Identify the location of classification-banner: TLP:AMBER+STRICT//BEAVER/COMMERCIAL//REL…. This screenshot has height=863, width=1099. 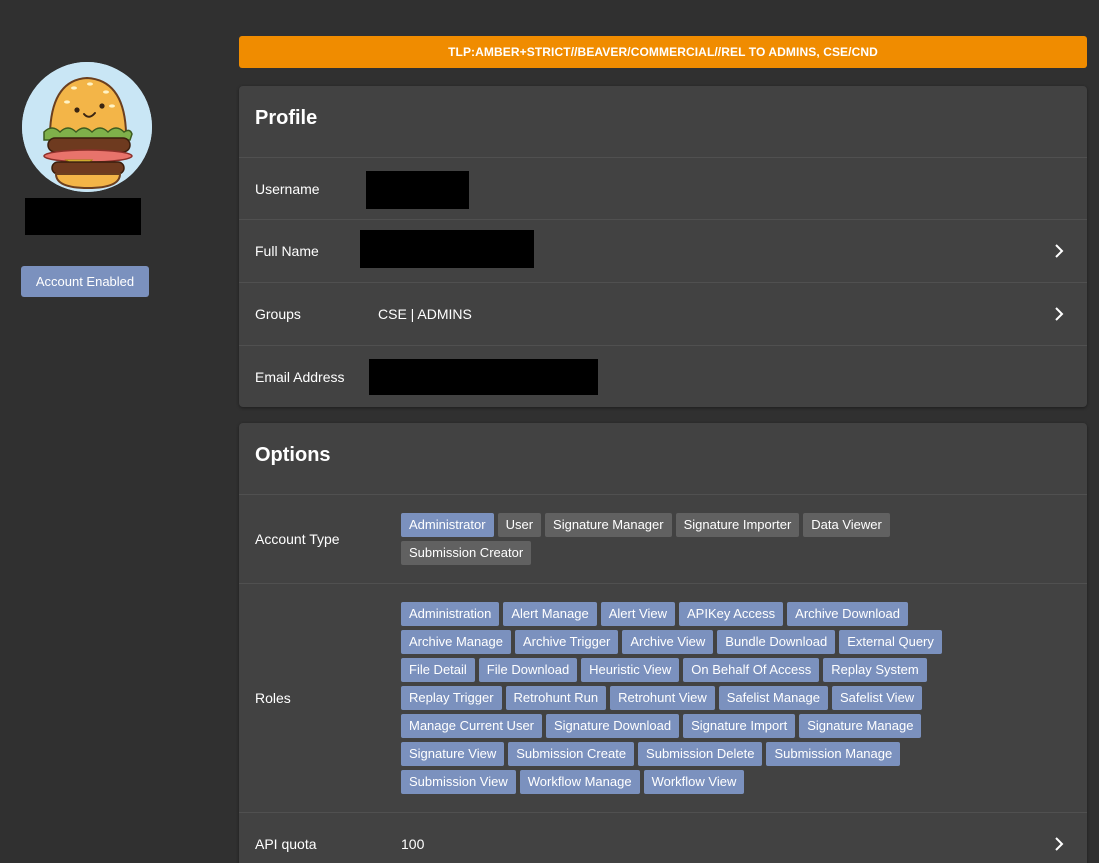
(663, 52).